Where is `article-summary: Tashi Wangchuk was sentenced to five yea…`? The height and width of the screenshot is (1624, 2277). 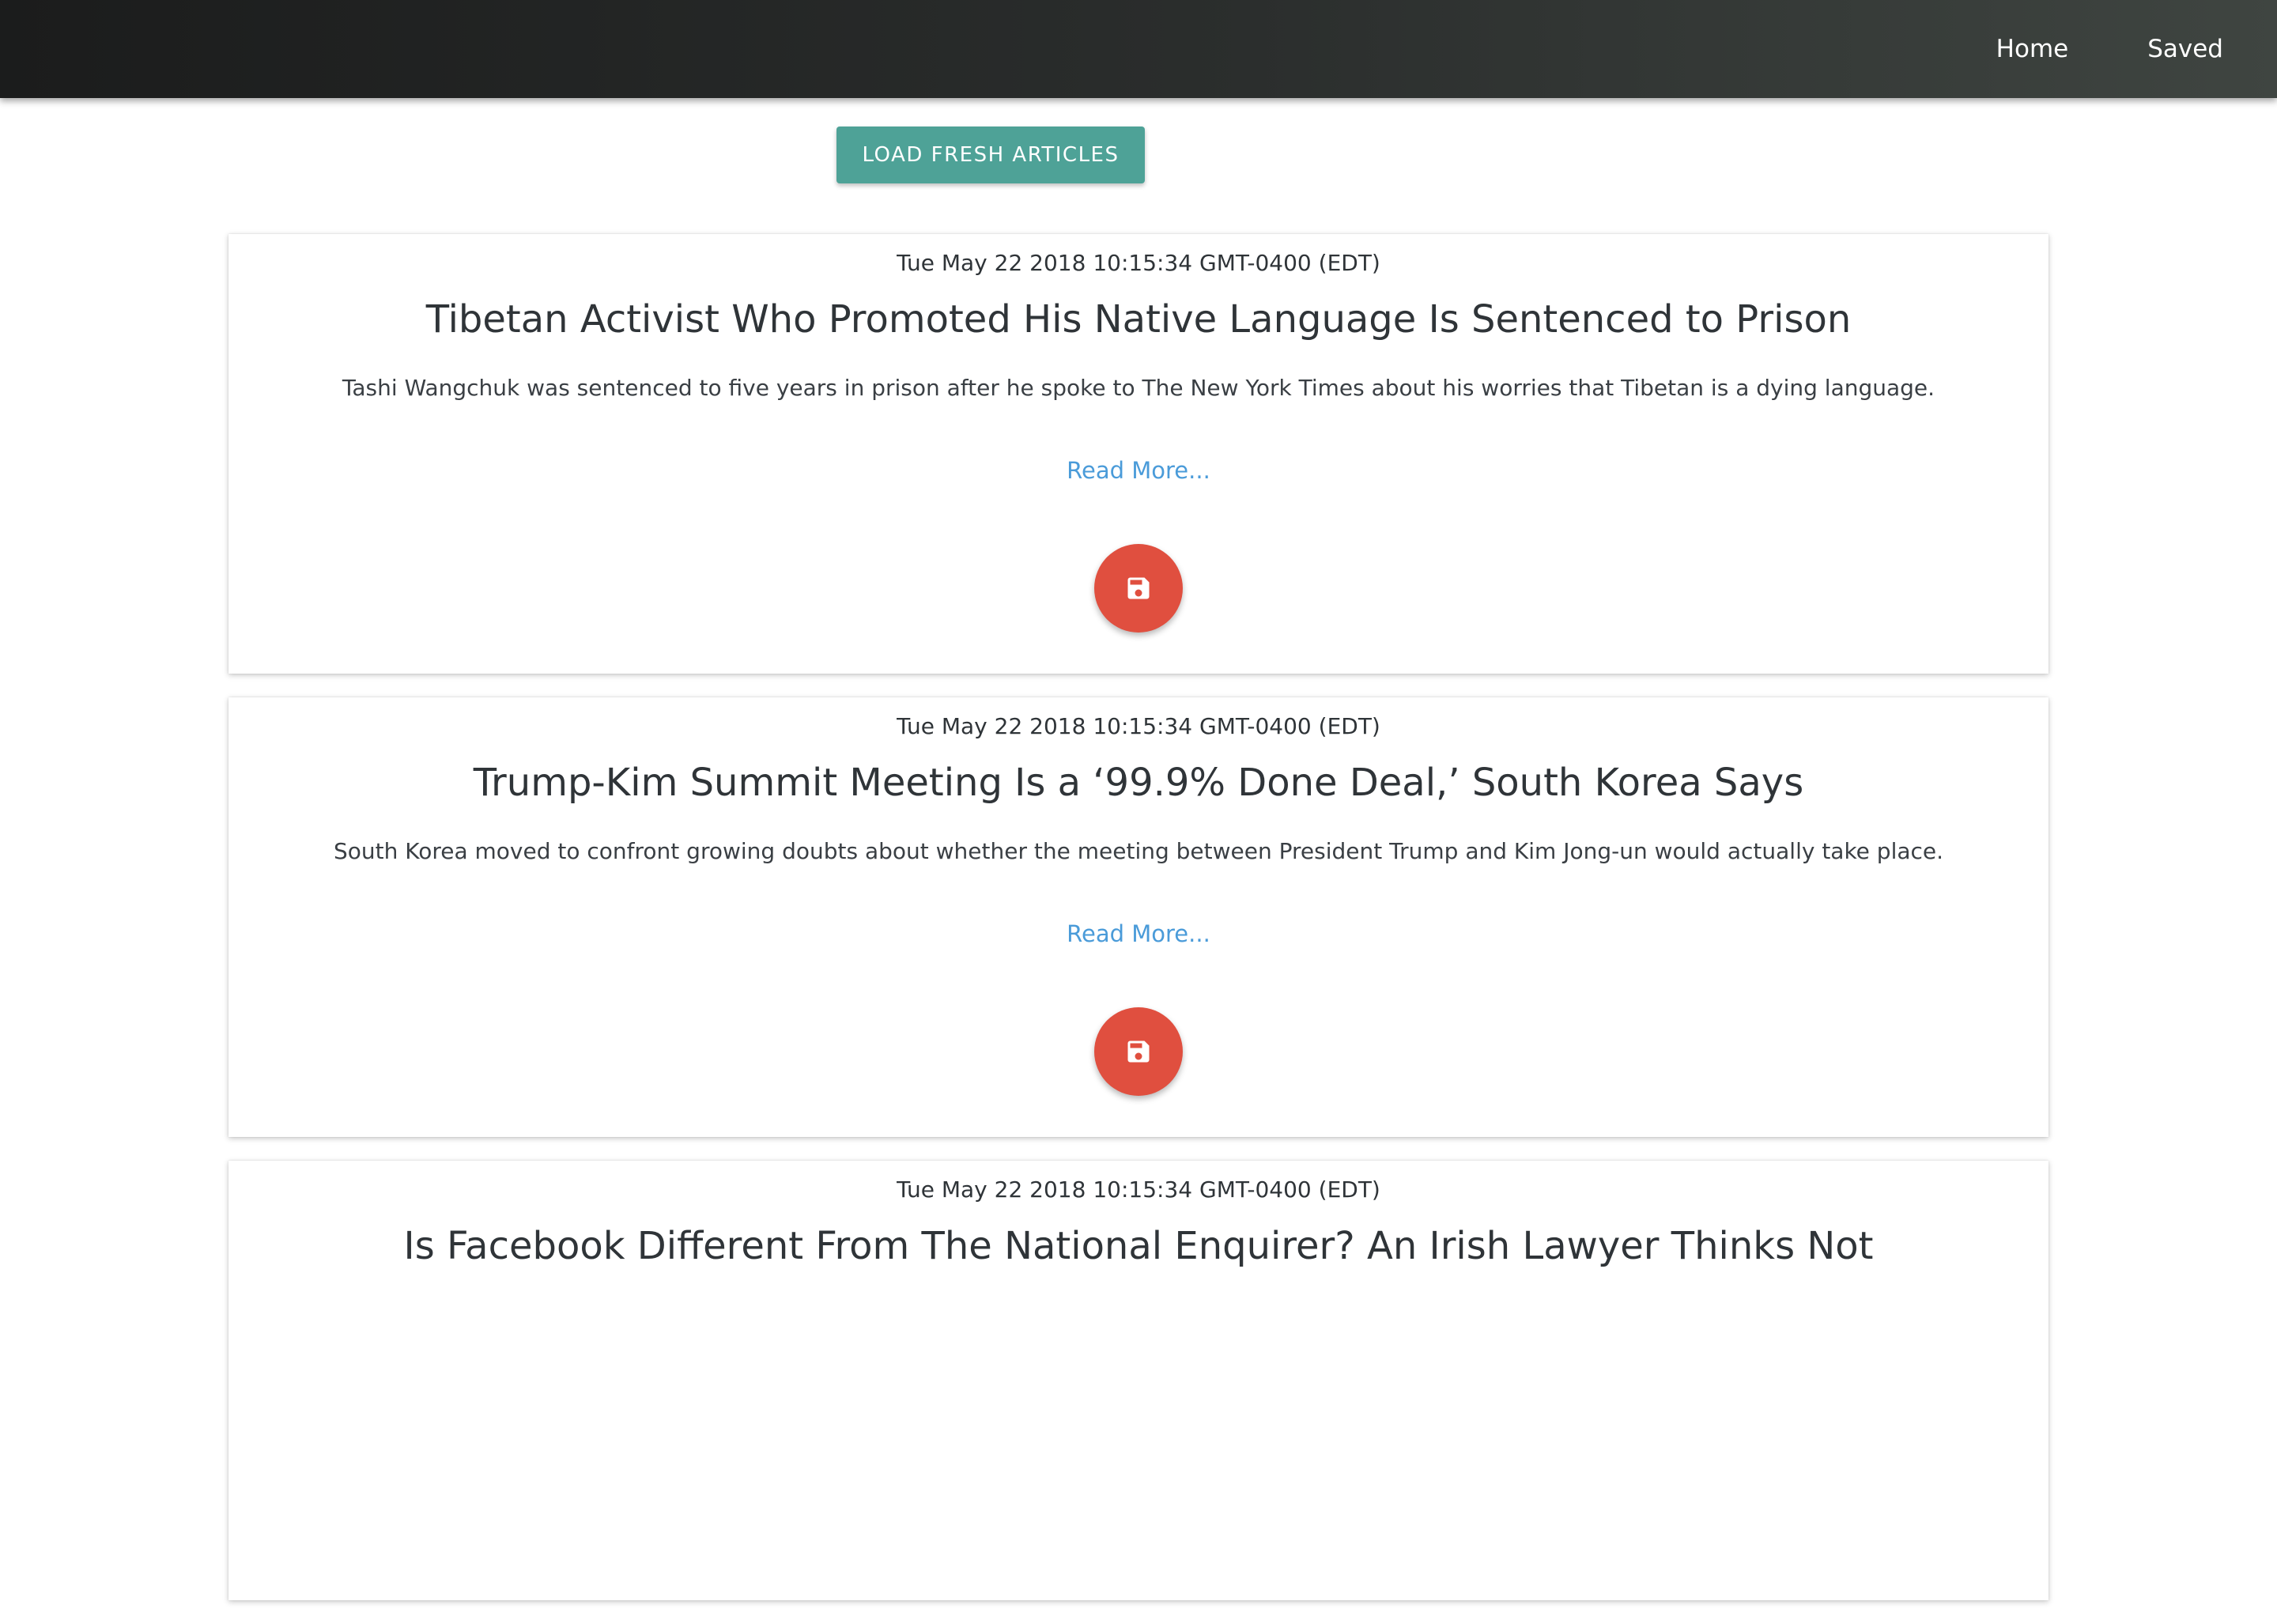 article-summary: Tashi Wangchuk was sentenced to five yea… is located at coordinates (1138, 388).